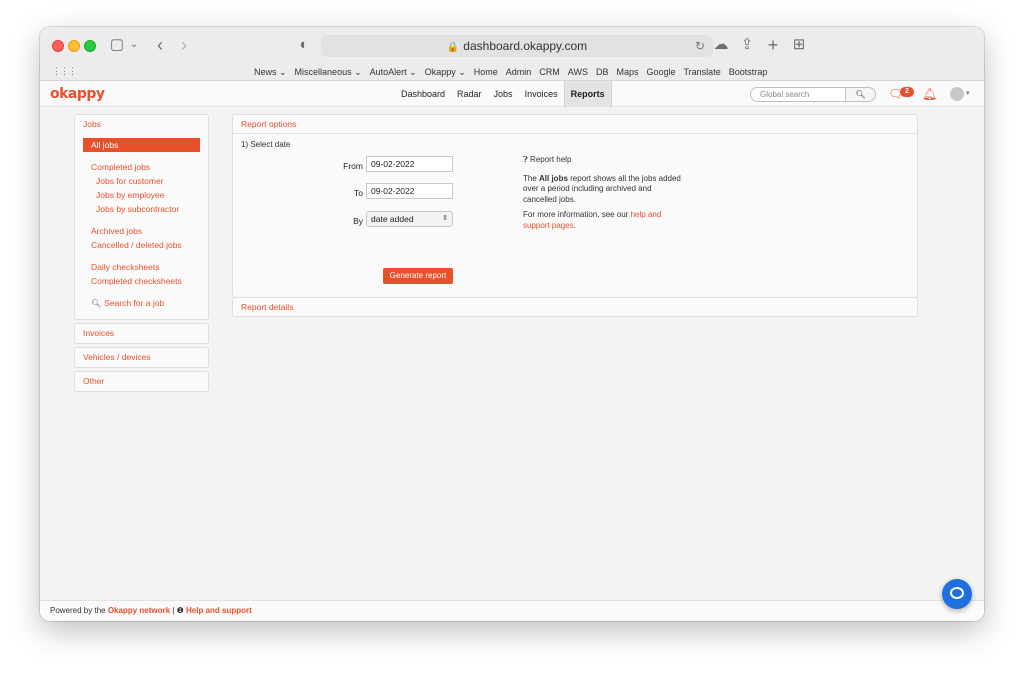 The height and width of the screenshot is (674, 1024). I want to click on new-tab-icon: +, so click(773, 45).